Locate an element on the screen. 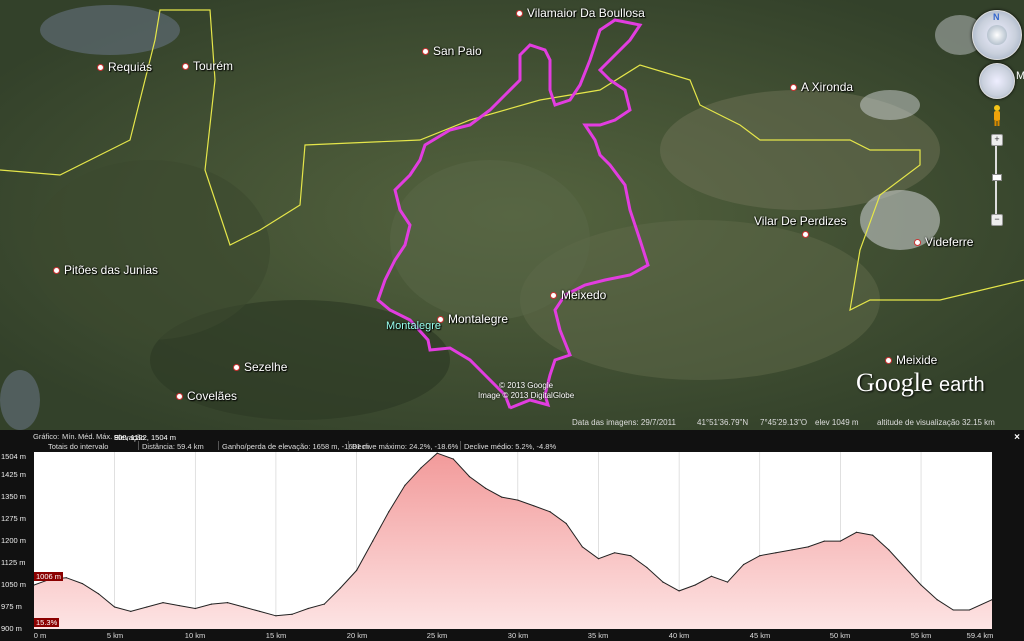  imagery-date: Data das imagens: 29/7/2011 is located at coordinates (624, 422).